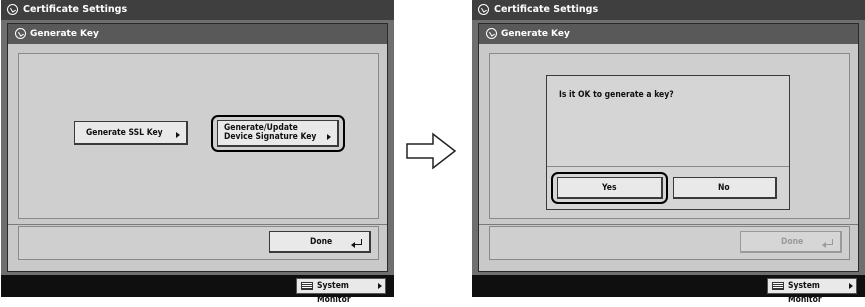 The width and height of the screenshot is (865, 307). I want to click on generate-ssl-key-label: Generate SSL Key, so click(124, 133).